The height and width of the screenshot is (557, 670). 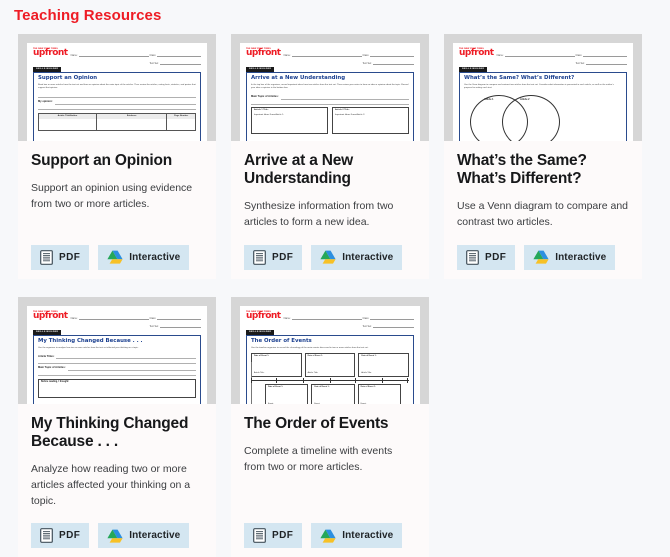 What do you see at coordinates (525, 100) in the screenshot?
I see `venn-label-right: Article 2` at bounding box center [525, 100].